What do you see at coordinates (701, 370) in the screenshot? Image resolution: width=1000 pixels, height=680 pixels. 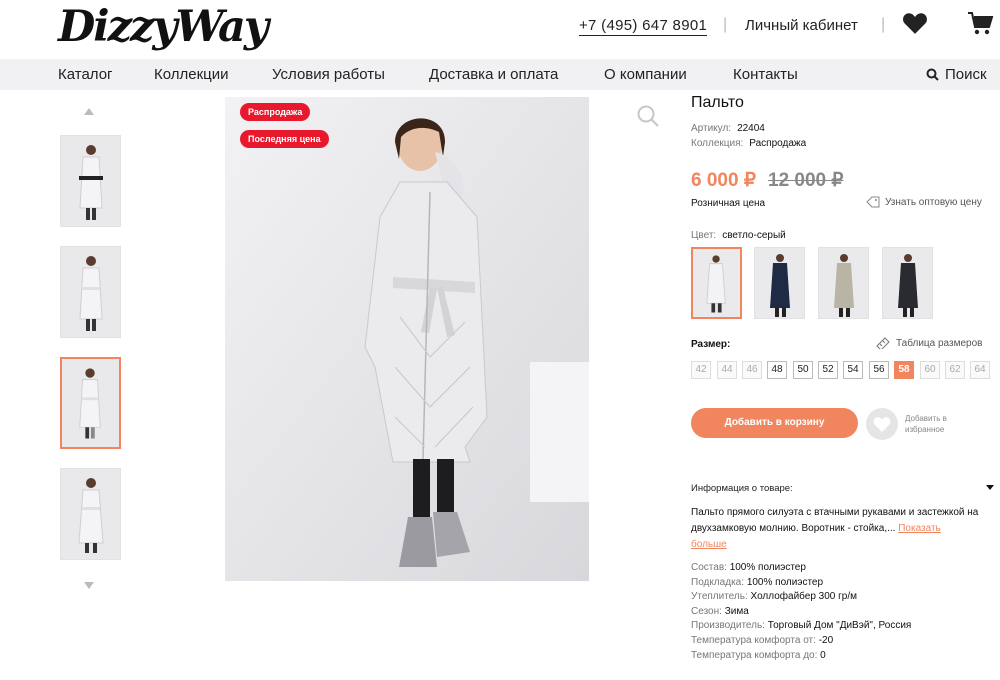 I see `size-option: 42` at bounding box center [701, 370].